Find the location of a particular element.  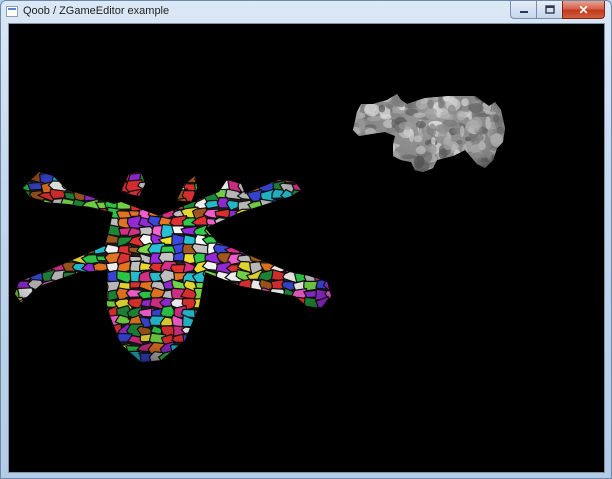

close-button: ✕ is located at coordinates (583, 10).